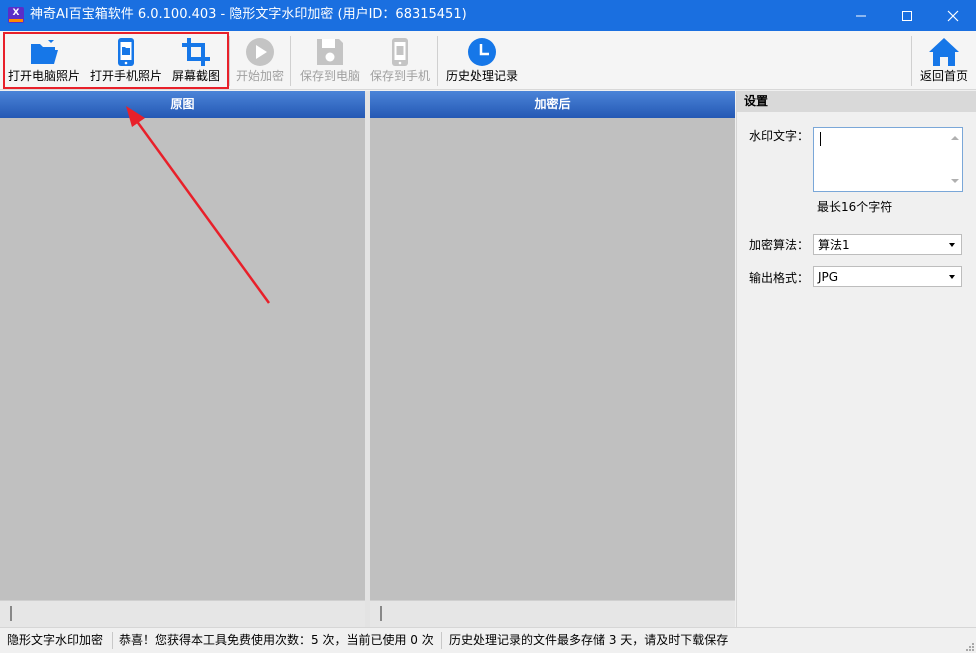  What do you see at coordinates (887, 276) in the screenshot?
I see `output-format-select: JPG` at bounding box center [887, 276].